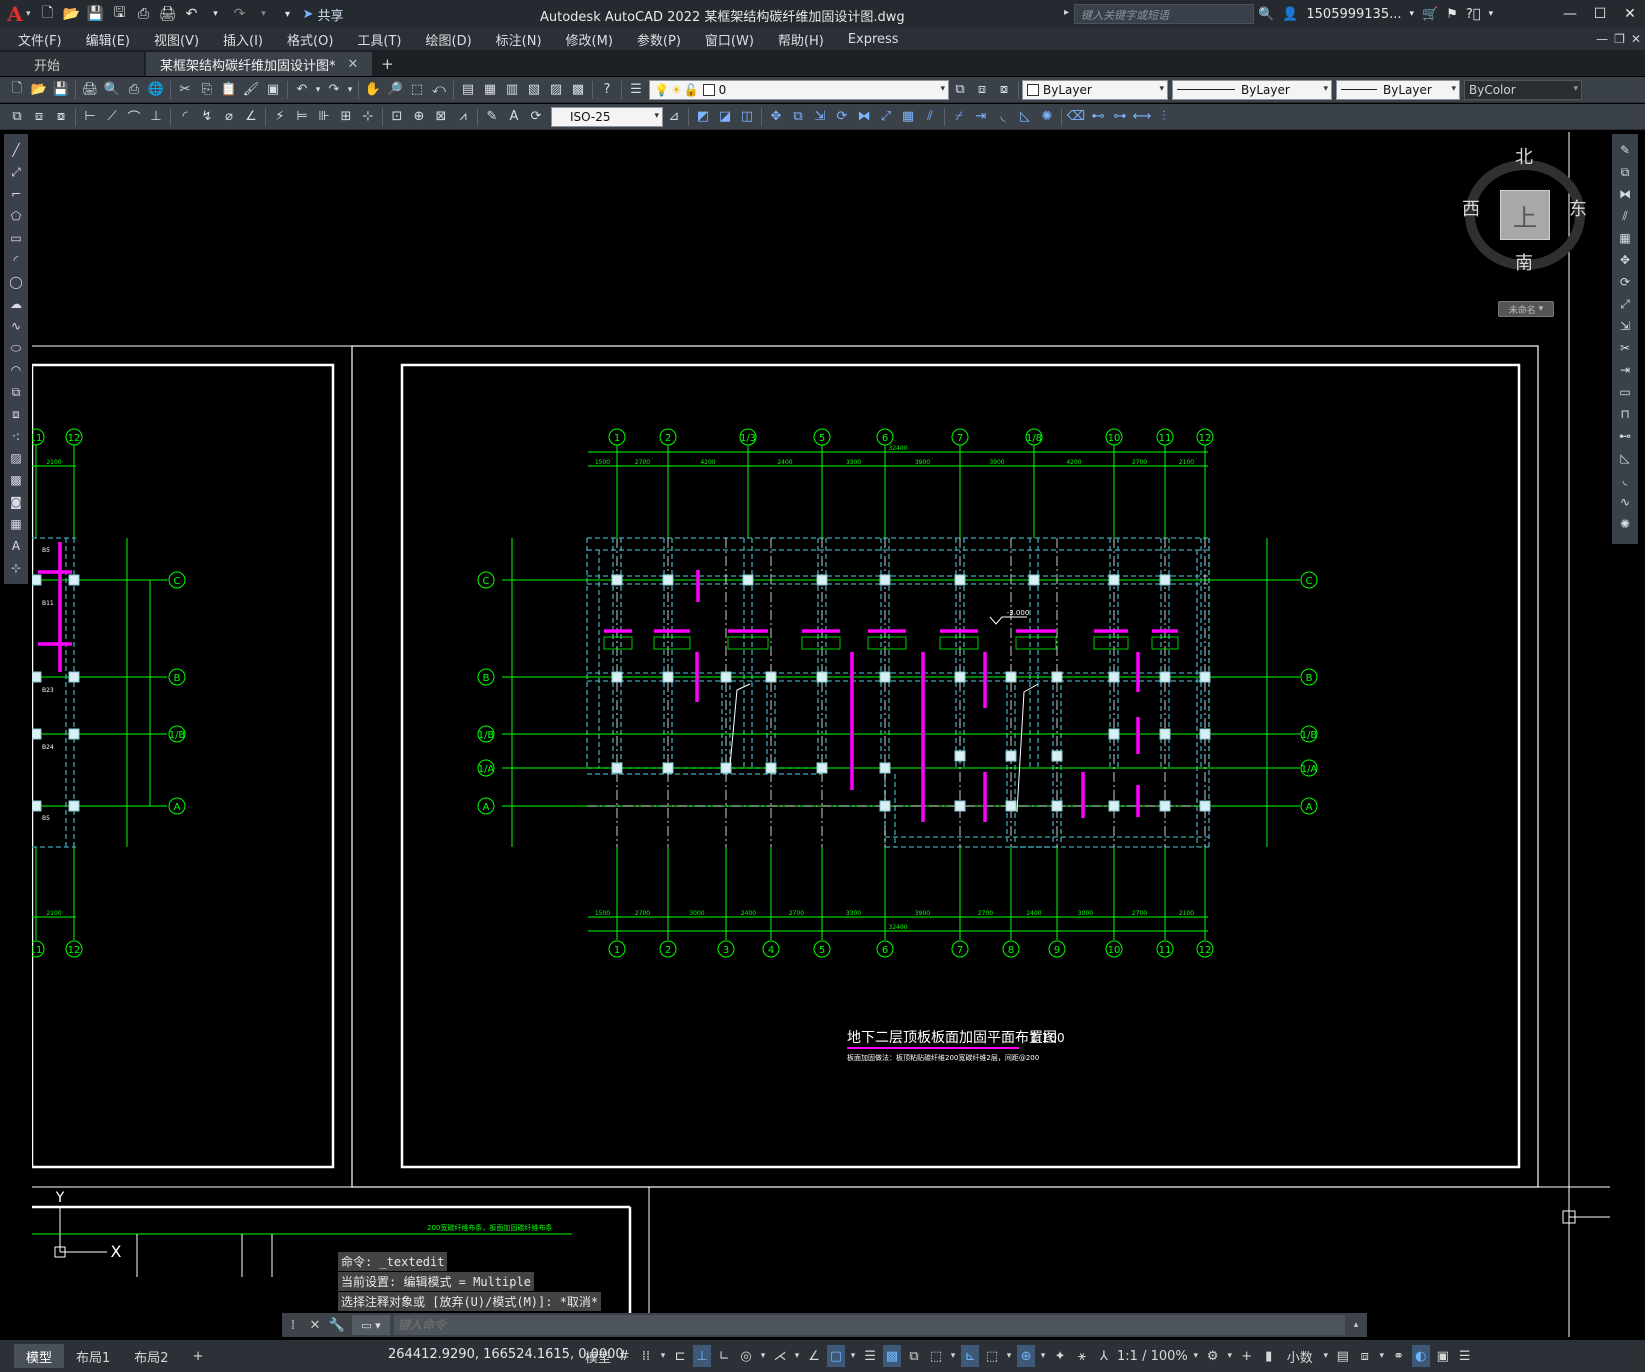 This screenshot has width=1645, height=1372. What do you see at coordinates (323, 14) in the screenshot?
I see `share-button: ➤ 共享` at bounding box center [323, 14].